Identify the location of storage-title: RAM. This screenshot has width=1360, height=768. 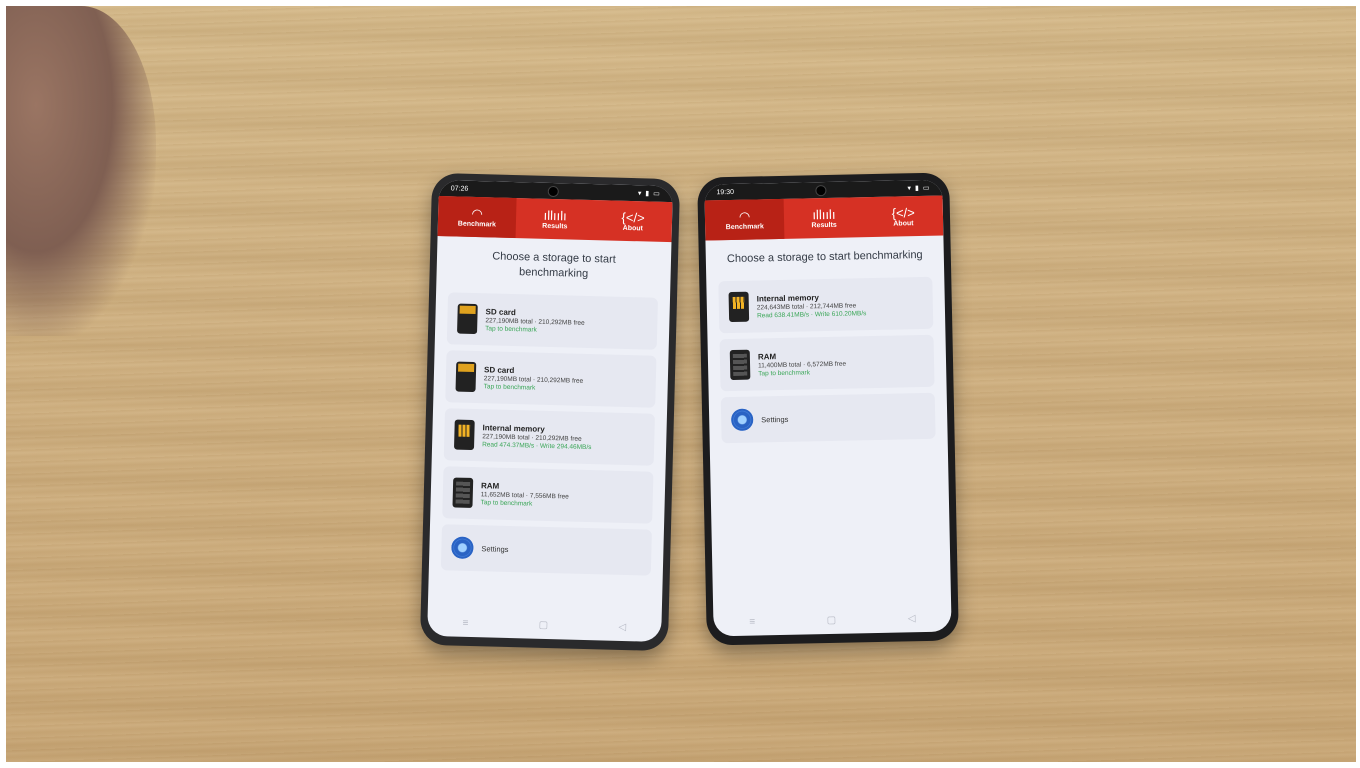
(767, 356).